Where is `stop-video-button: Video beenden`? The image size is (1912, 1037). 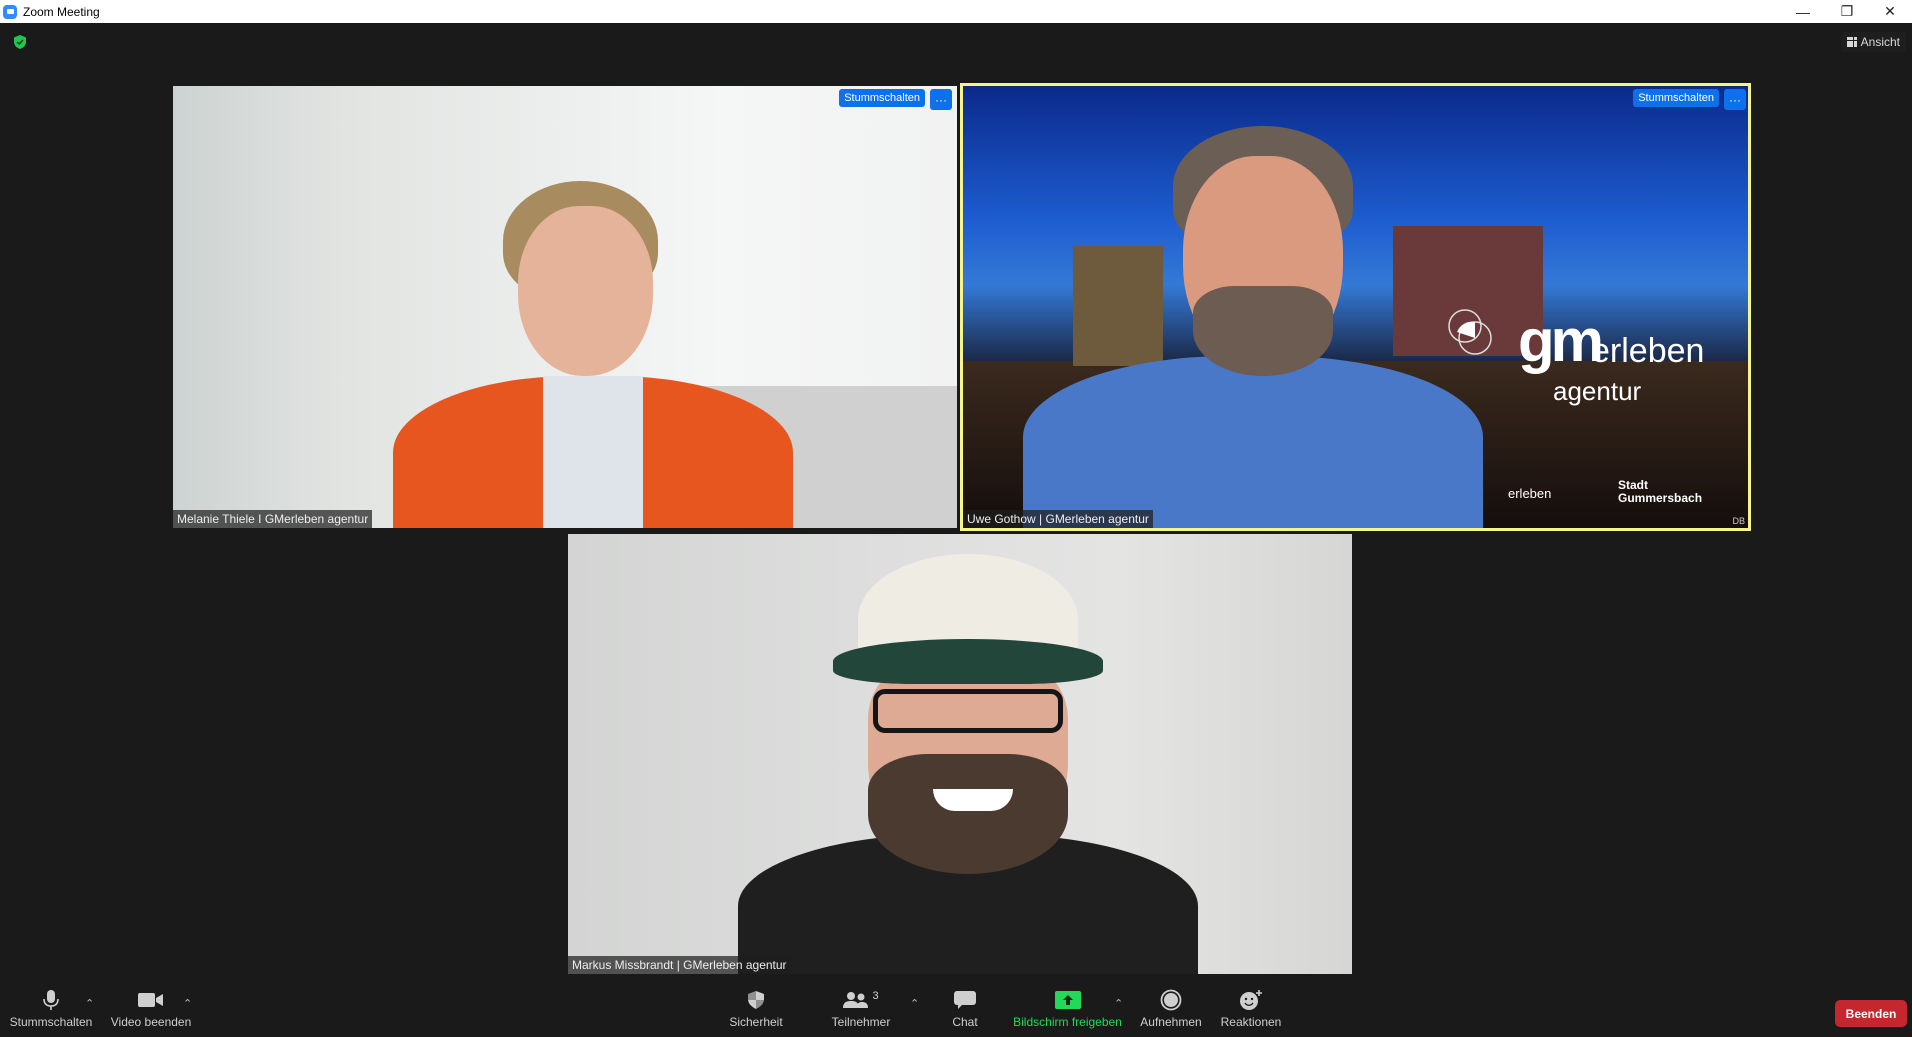 stop-video-button: Video beenden is located at coordinates (151, 1011).